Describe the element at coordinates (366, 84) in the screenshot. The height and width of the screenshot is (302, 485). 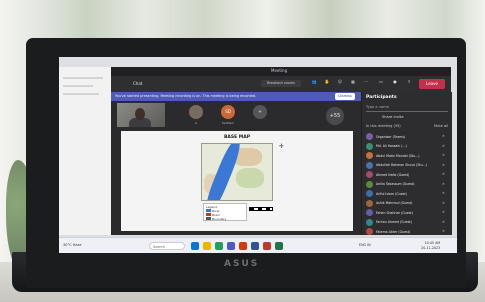
I see `more-icon: ⋯` at that location.